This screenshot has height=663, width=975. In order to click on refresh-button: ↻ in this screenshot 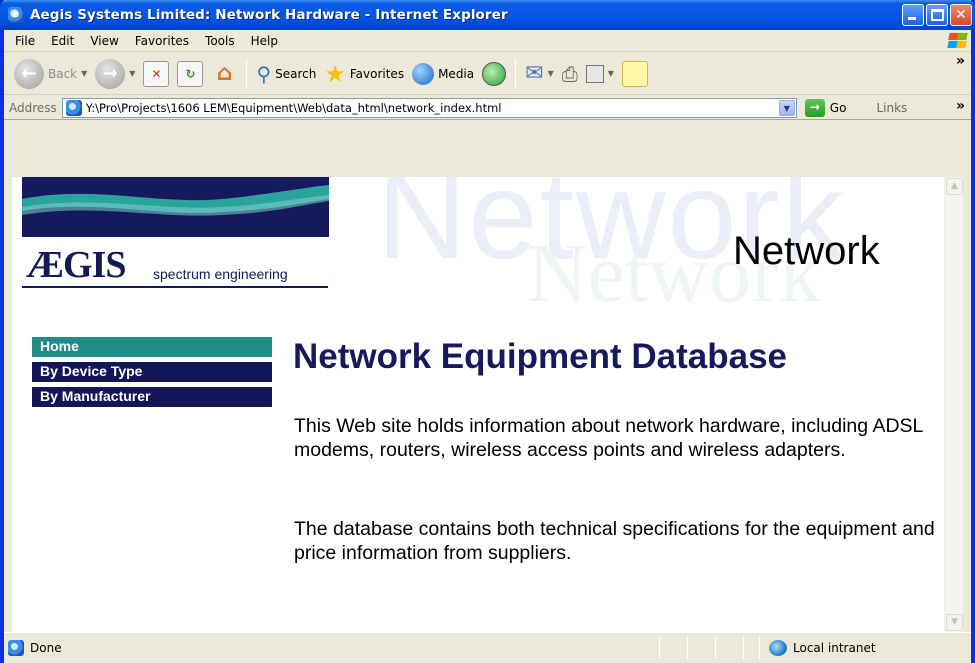, I will do `click(190, 74)`.